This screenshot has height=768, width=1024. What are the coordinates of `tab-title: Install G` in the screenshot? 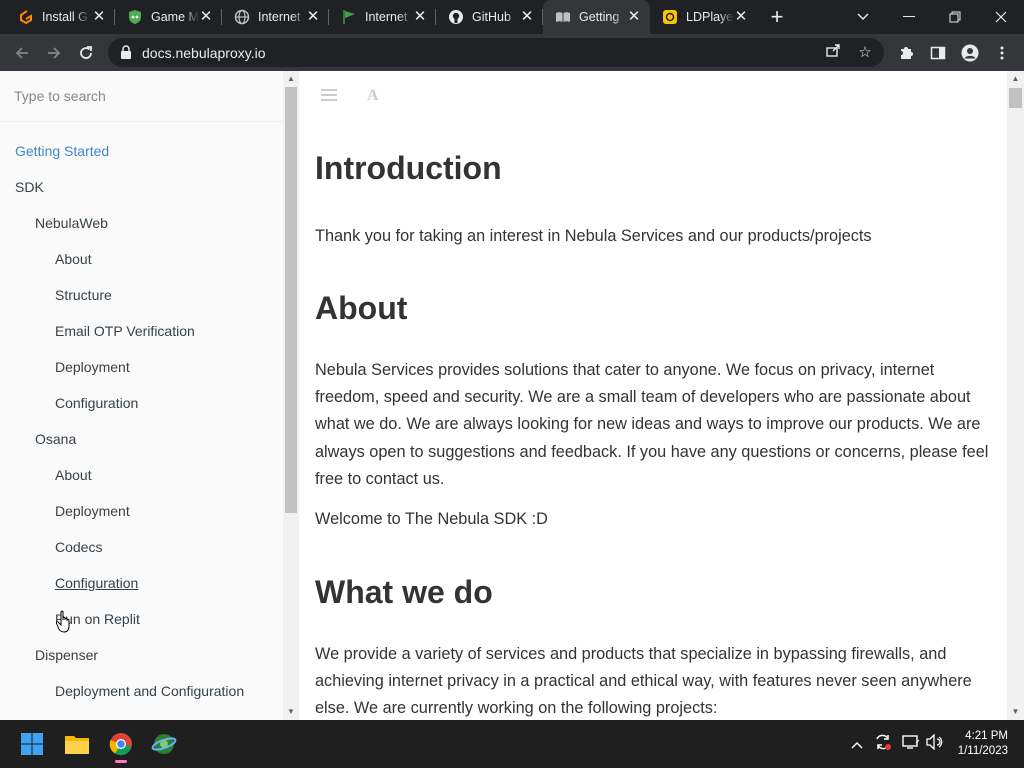 It's located at (65, 17).